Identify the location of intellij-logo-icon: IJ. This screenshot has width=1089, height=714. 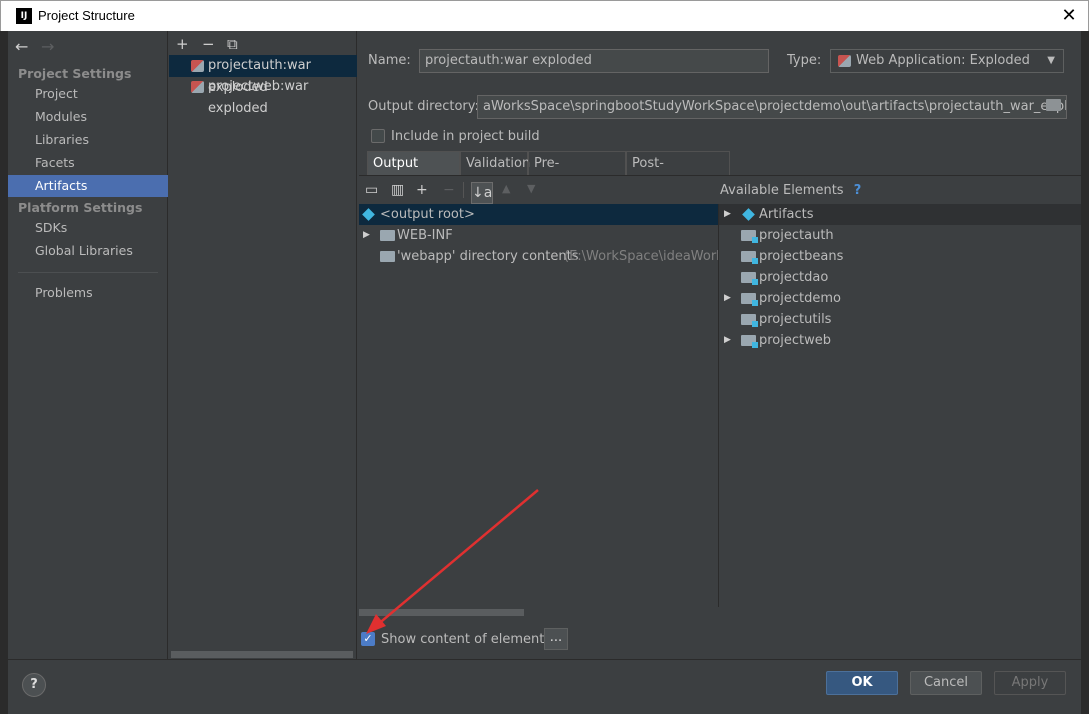
(24, 16).